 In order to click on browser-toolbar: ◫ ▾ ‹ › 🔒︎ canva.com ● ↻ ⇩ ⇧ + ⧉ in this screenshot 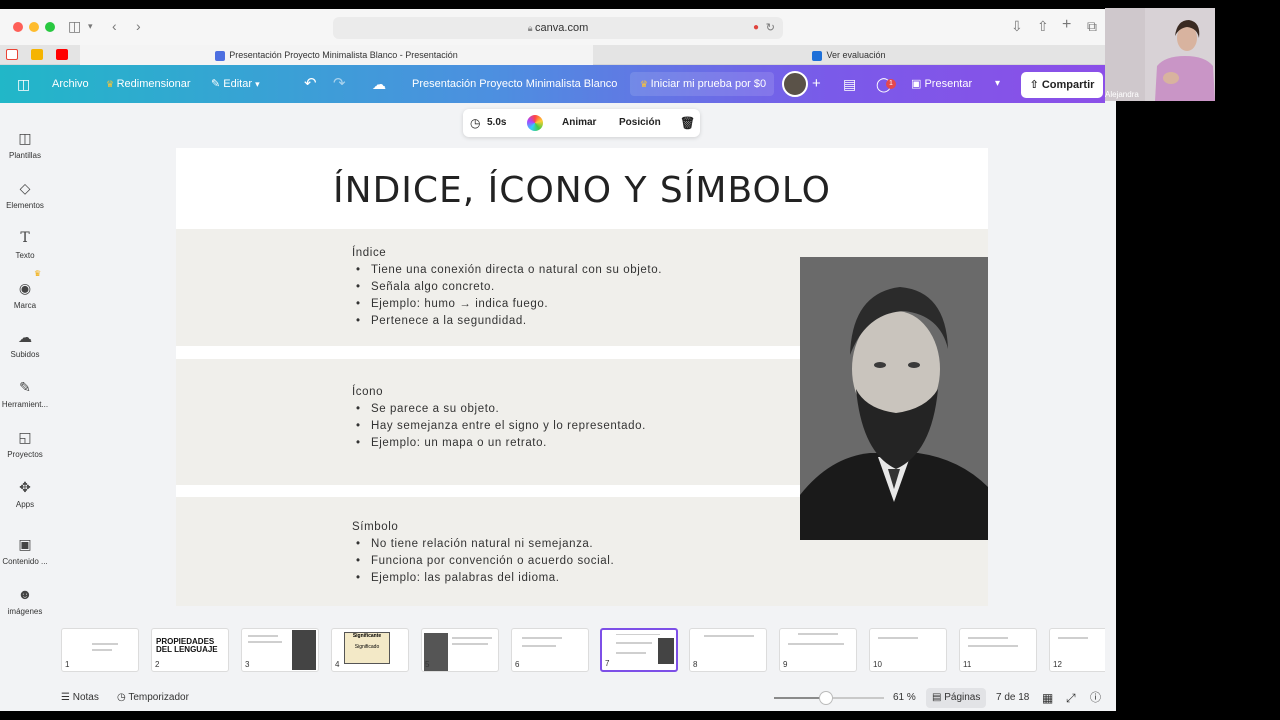, I will do `click(552, 27)`.